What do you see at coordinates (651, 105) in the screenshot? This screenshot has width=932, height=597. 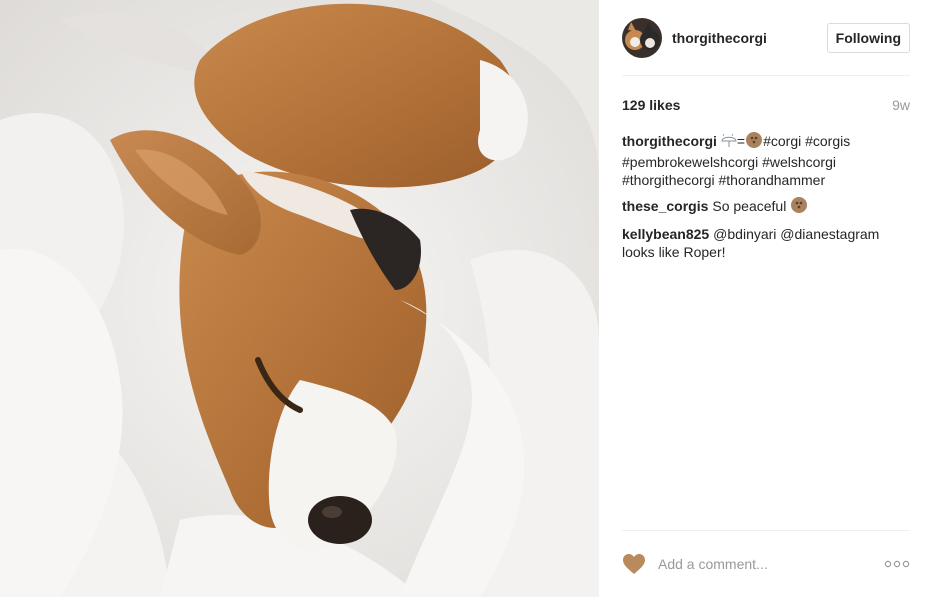 I see `likes-count: 129 likes` at bounding box center [651, 105].